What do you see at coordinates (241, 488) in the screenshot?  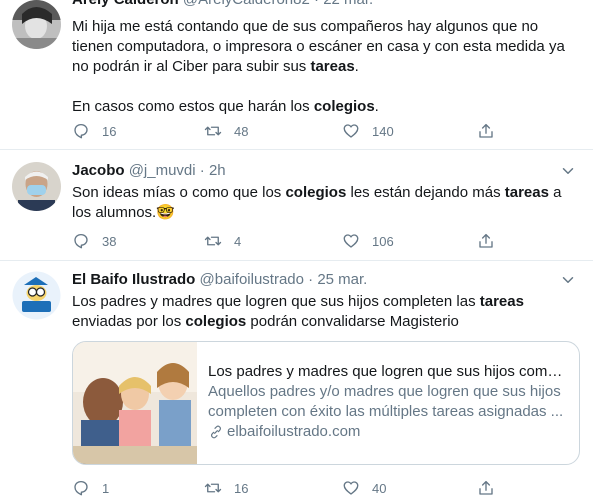 I see `retweet-count: 16` at bounding box center [241, 488].